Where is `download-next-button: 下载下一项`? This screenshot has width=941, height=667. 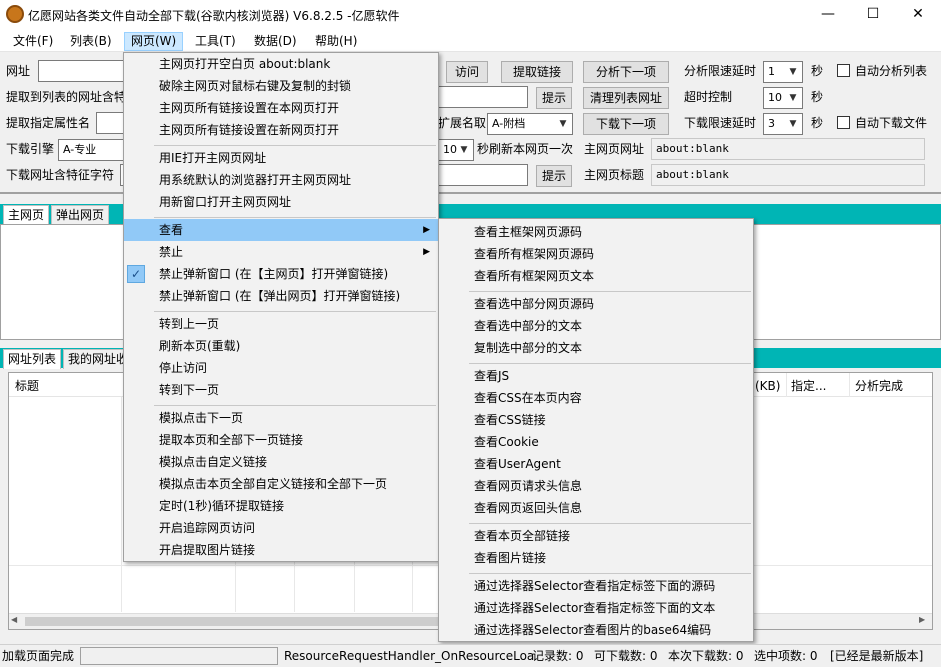
download-next-button: 下载下一项 is located at coordinates (626, 124).